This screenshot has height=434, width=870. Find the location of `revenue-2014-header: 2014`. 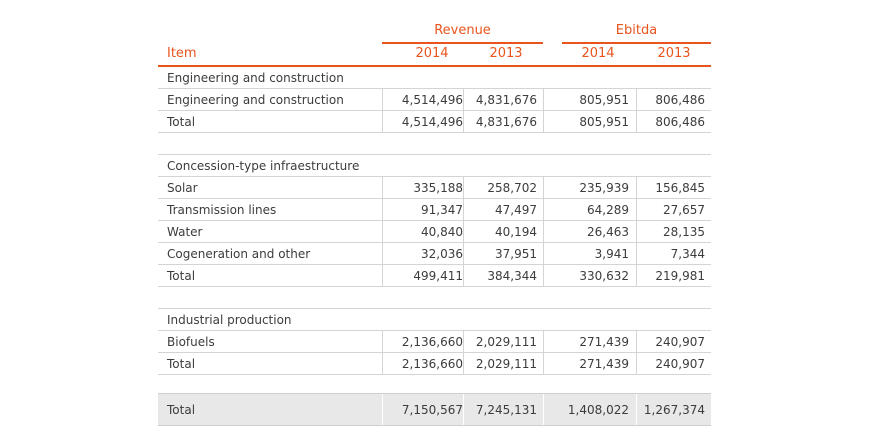

revenue-2014-header: 2014 is located at coordinates (432, 53).